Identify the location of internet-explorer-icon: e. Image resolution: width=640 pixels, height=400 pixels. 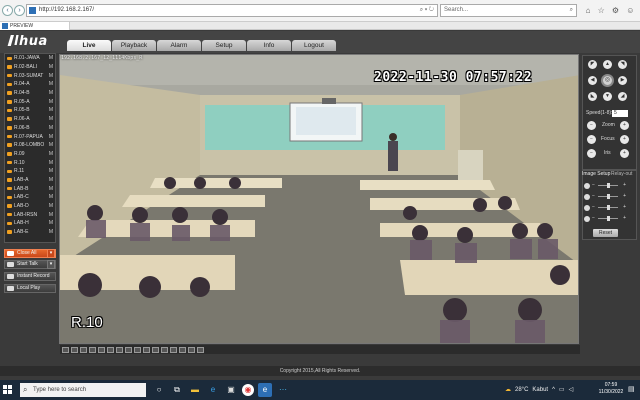
(265, 390).